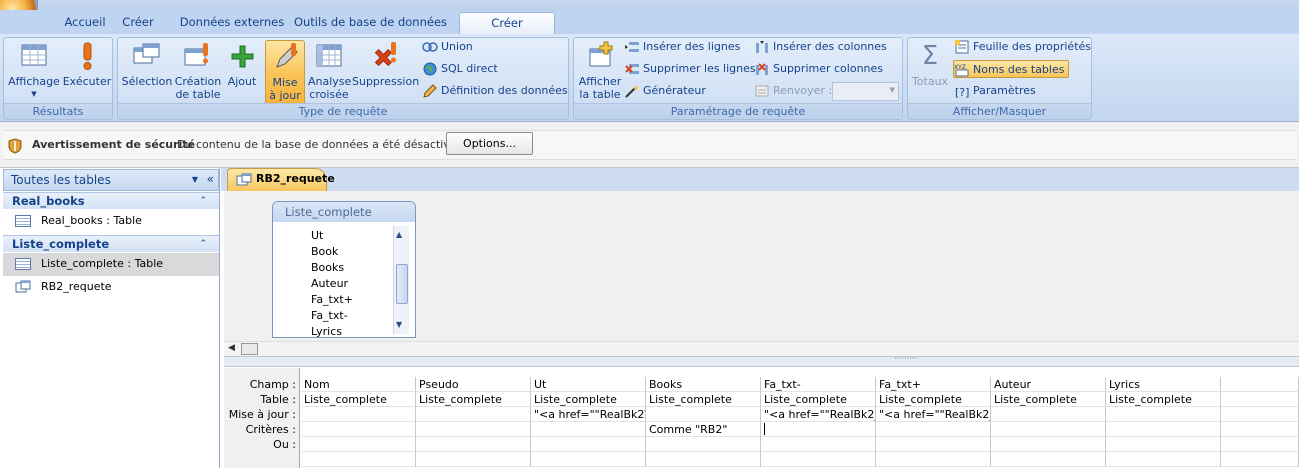 Image resolution: width=1299 pixels, height=468 pixels. What do you see at coordinates (329, 316) in the screenshot?
I see `field-list-item: Fa_txt-` at bounding box center [329, 316].